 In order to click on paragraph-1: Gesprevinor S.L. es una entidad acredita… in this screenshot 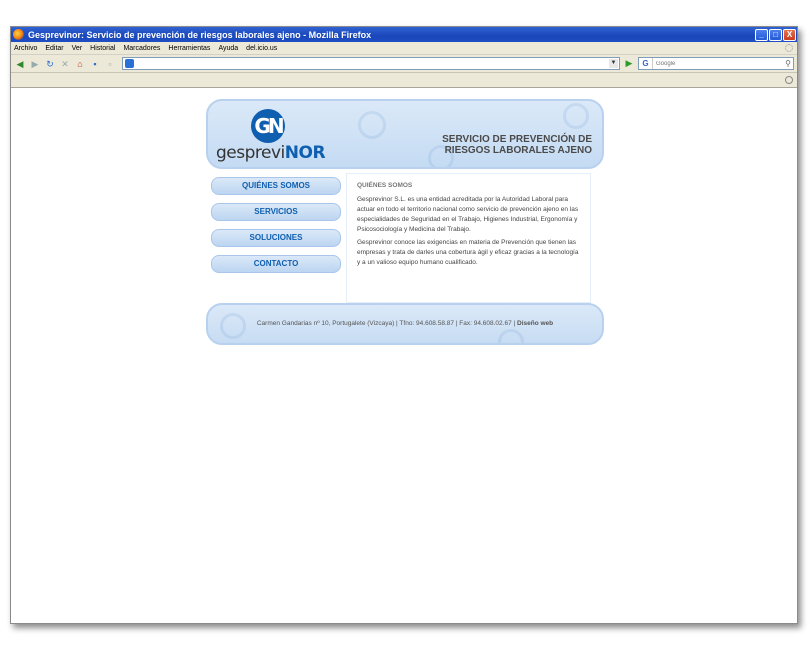, I will do `click(468, 214)`.